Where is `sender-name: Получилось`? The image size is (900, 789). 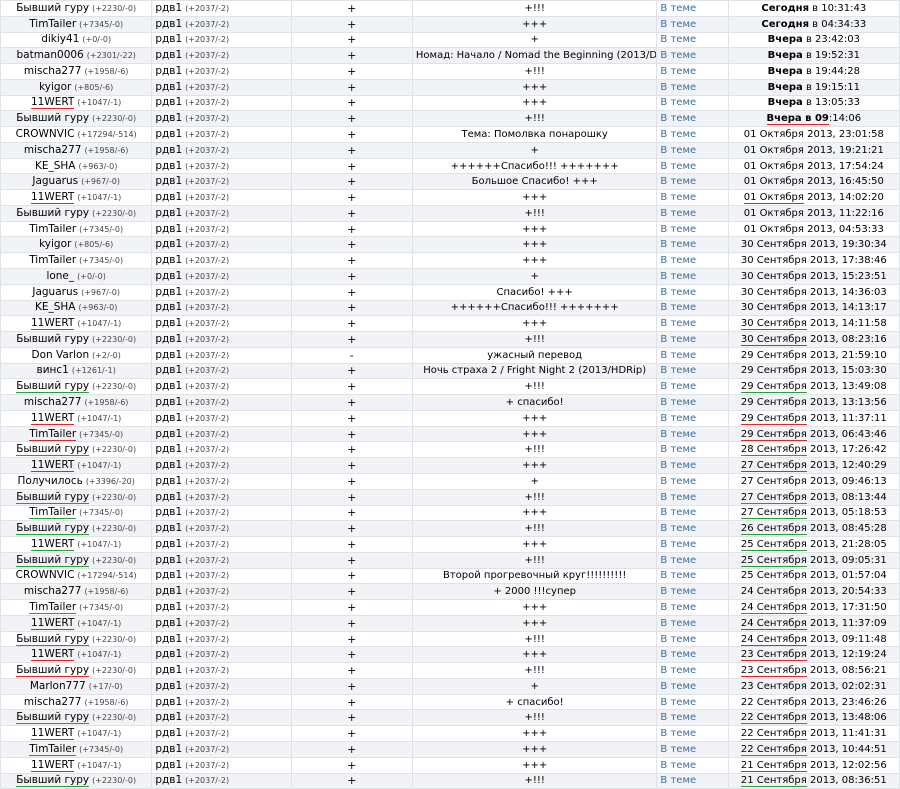
sender-name: Получилось is located at coordinates (49, 481).